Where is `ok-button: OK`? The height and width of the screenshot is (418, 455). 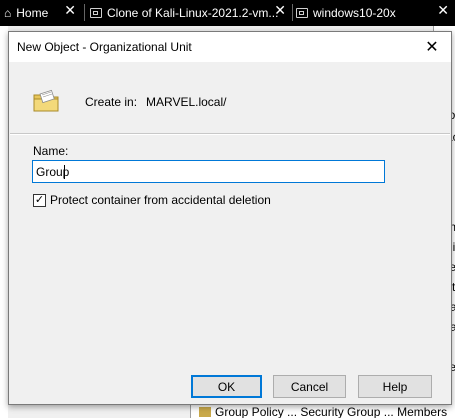
ok-button: OK is located at coordinates (226, 386).